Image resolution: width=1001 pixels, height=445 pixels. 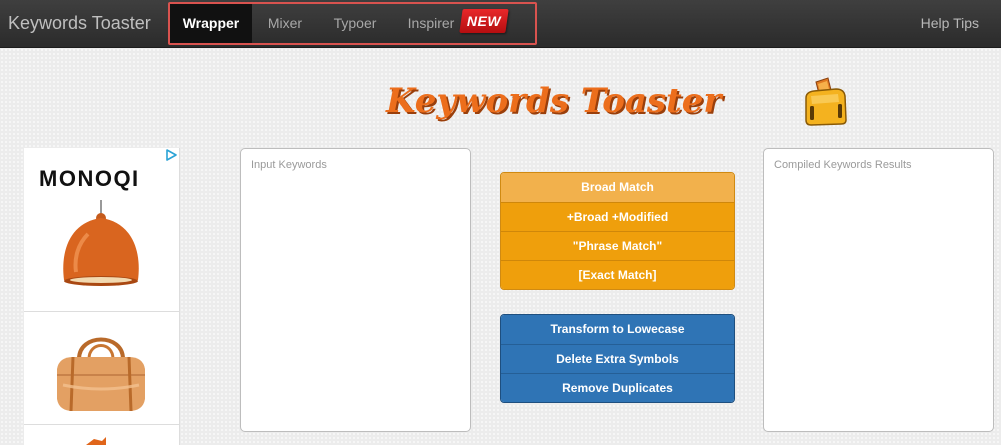 I want to click on remove-duplicates-button: Remove Duplicates, so click(x=617, y=387).